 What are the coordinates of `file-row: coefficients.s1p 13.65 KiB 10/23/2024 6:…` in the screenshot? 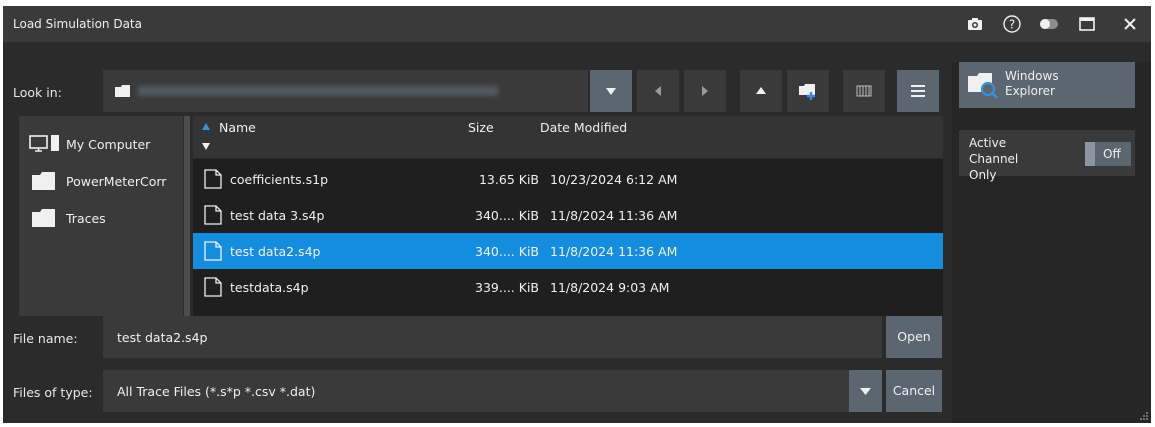 It's located at (568, 179).